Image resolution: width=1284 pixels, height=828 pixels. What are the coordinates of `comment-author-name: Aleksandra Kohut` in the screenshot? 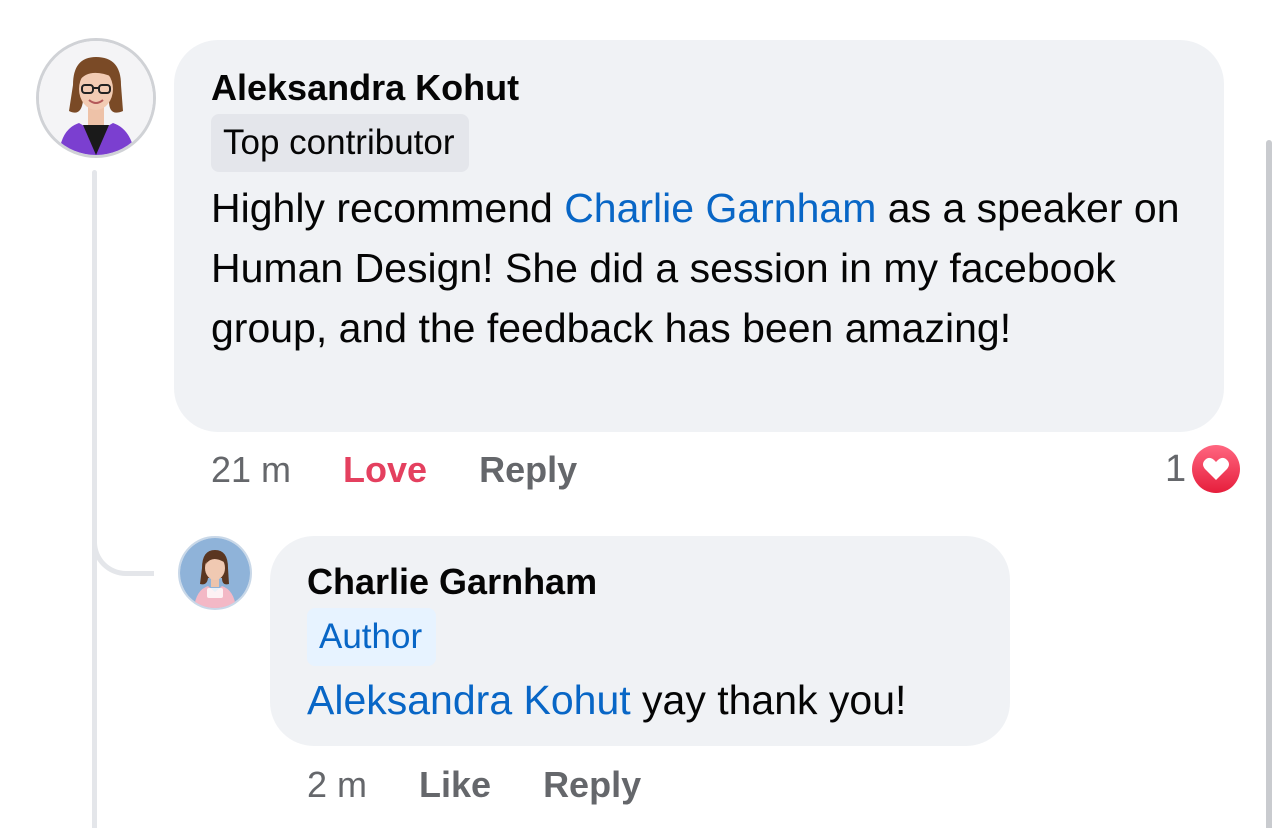 It's located at (699, 88).